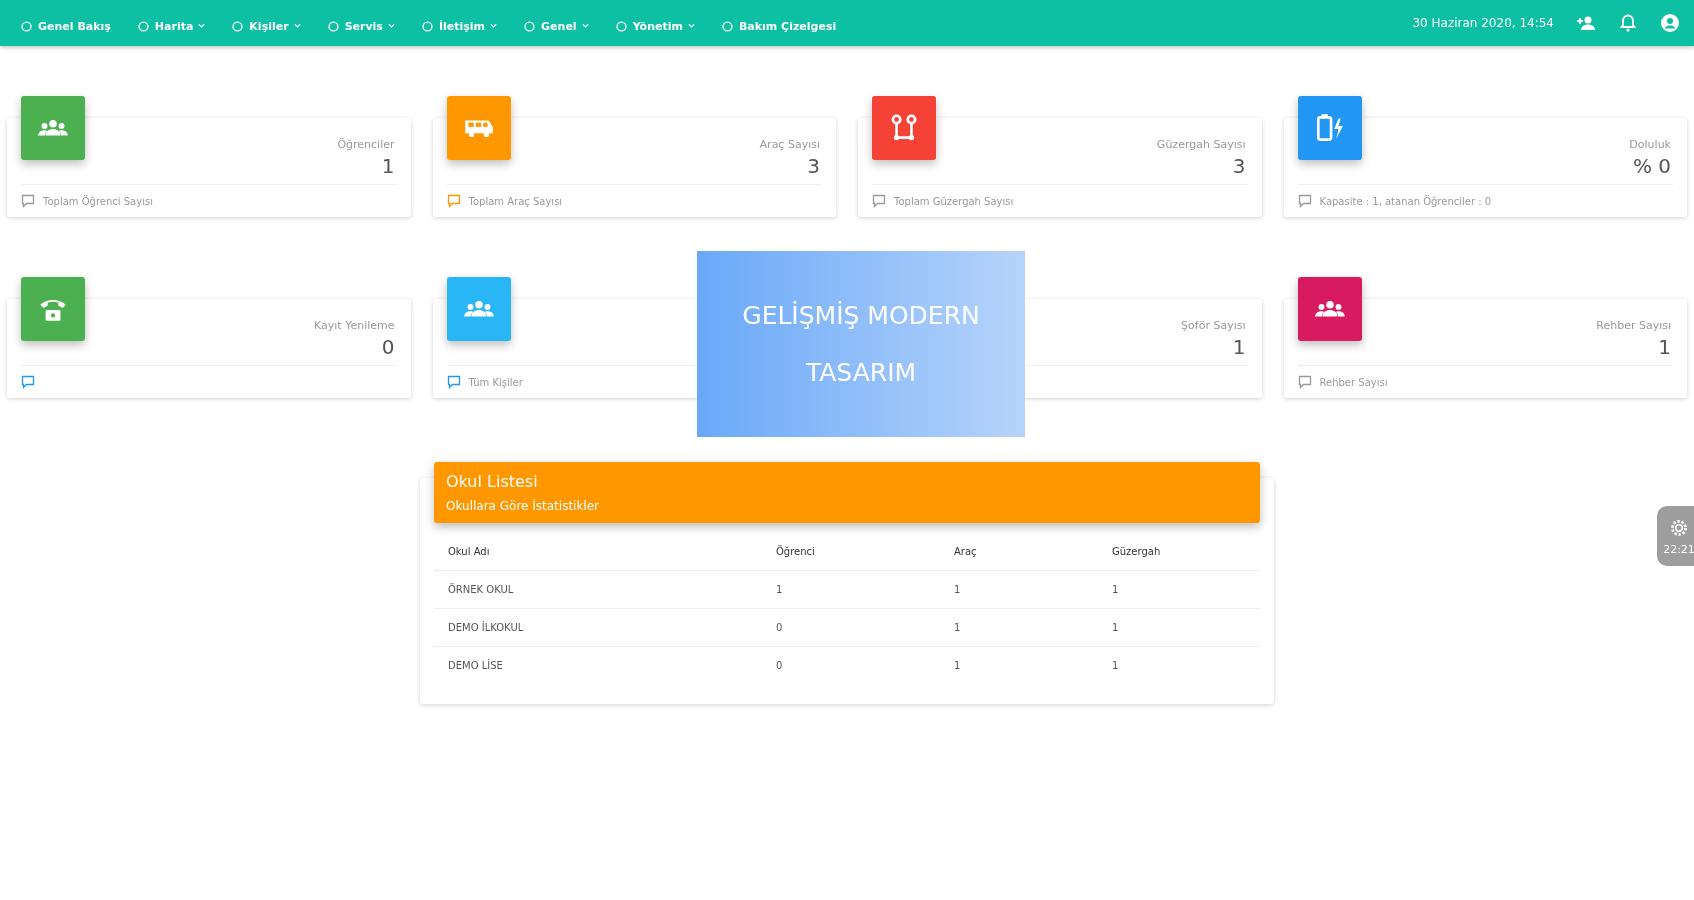  Describe the element at coordinates (861, 372) in the screenshot. I see `banner-text: TASARIM` at that location.